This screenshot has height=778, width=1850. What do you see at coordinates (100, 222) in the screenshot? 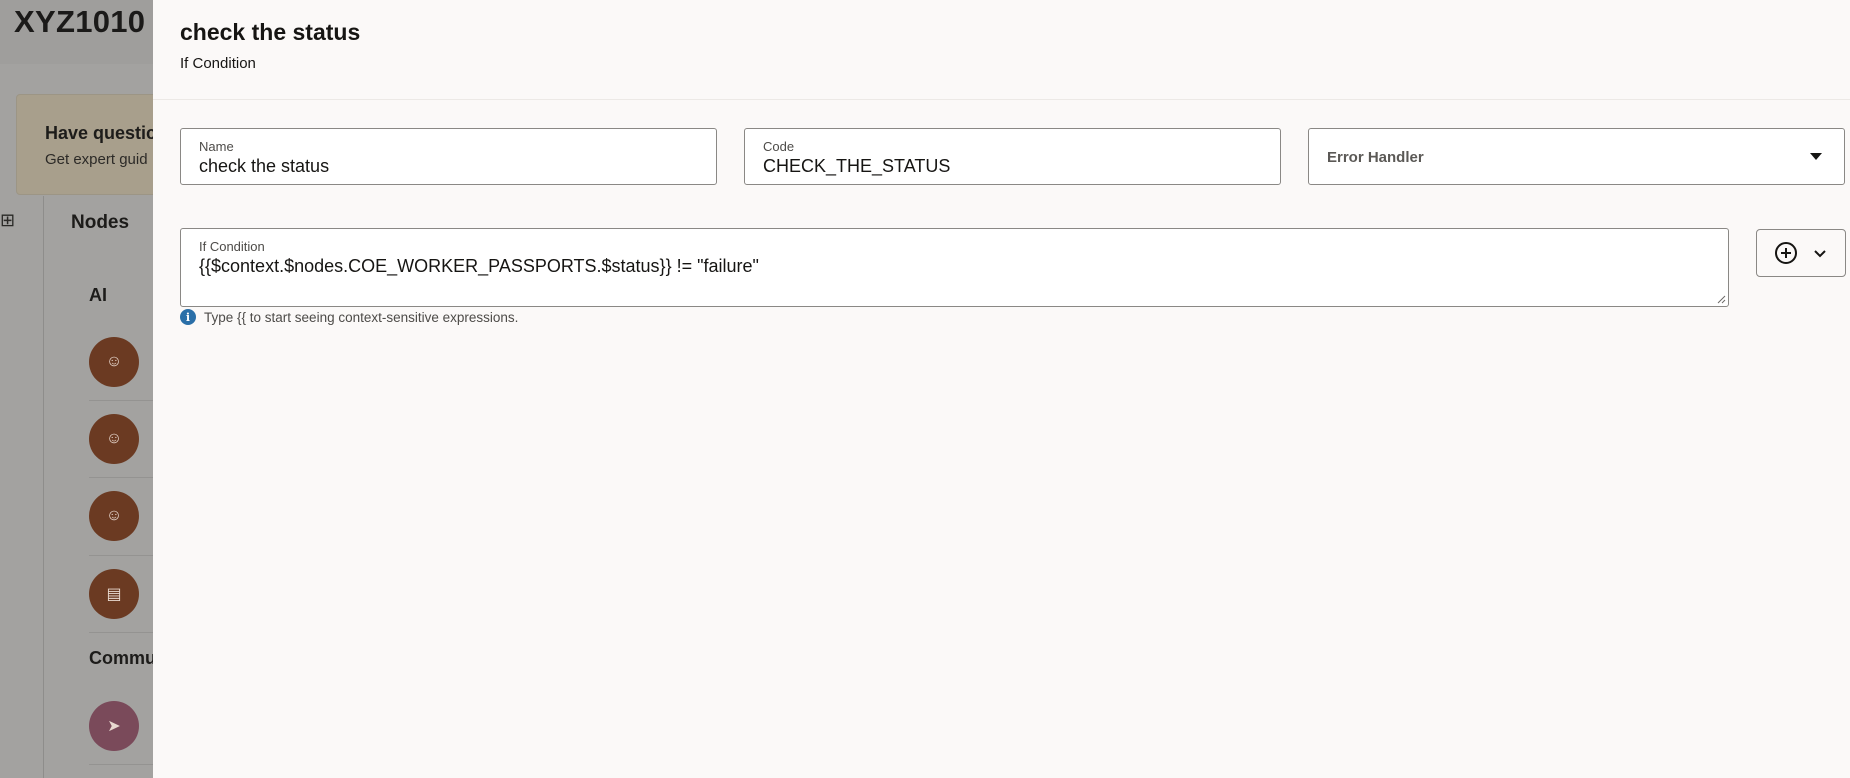
I see `nodes-title: Nodes` at bounding box center [100, 222].